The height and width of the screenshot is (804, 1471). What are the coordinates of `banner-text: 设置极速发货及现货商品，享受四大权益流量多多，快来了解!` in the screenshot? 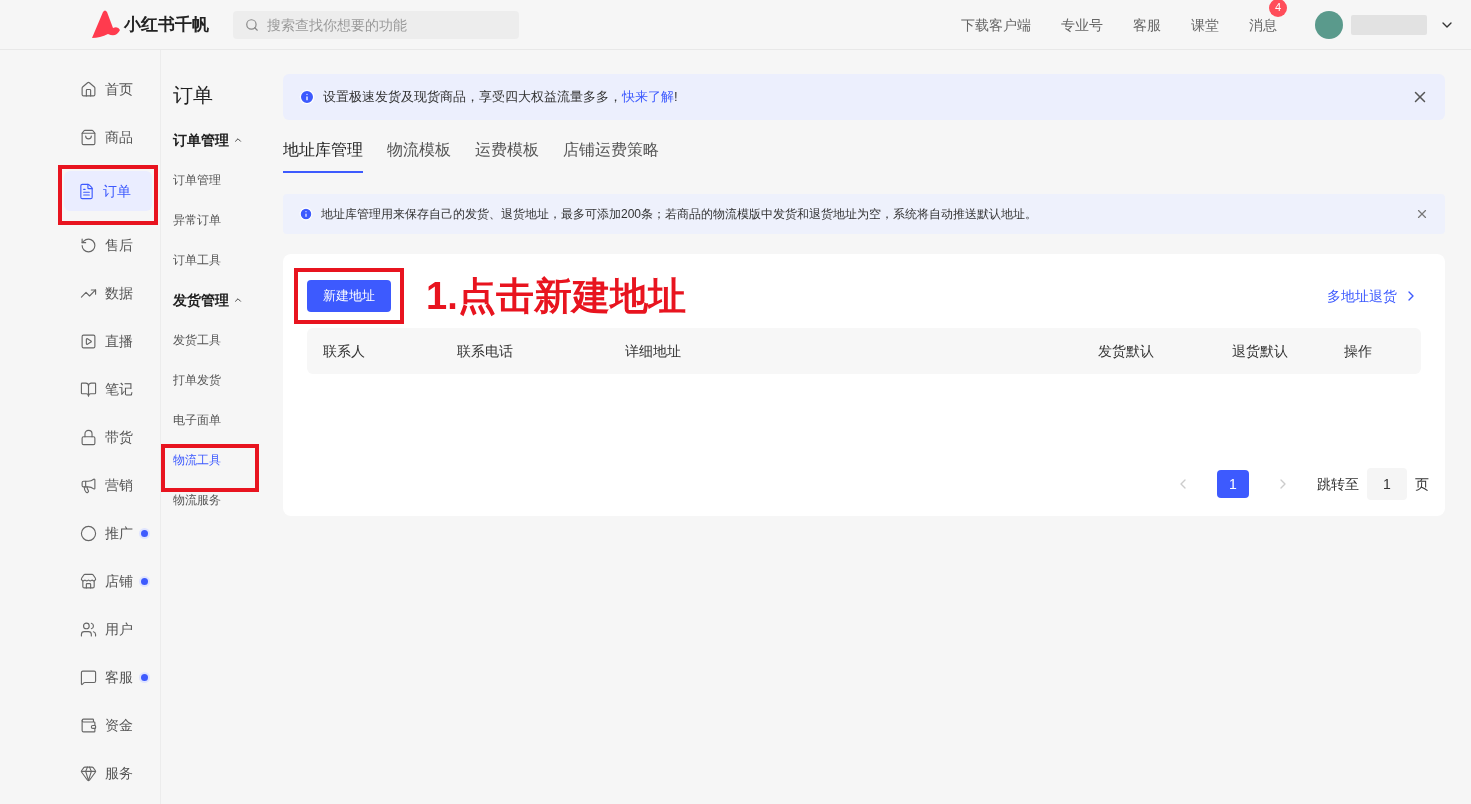 It's located at (500, 97).